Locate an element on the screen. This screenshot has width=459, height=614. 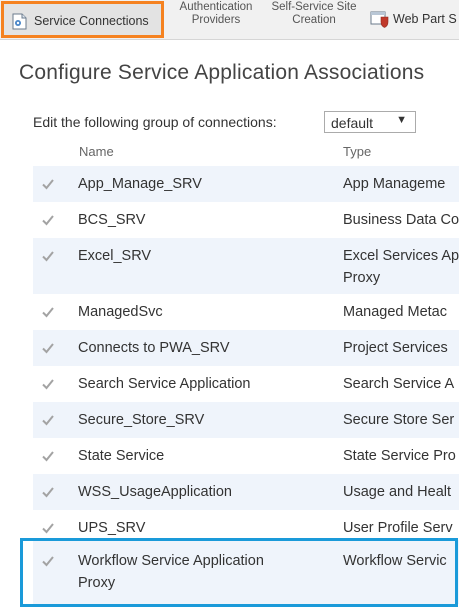
connection-name: Search Service Application is located at coordinates (164, 384).